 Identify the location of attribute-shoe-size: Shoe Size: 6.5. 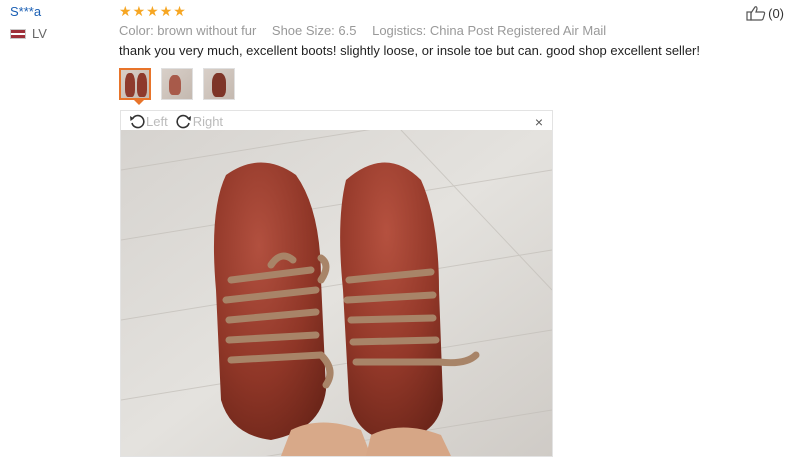
(314, 30).